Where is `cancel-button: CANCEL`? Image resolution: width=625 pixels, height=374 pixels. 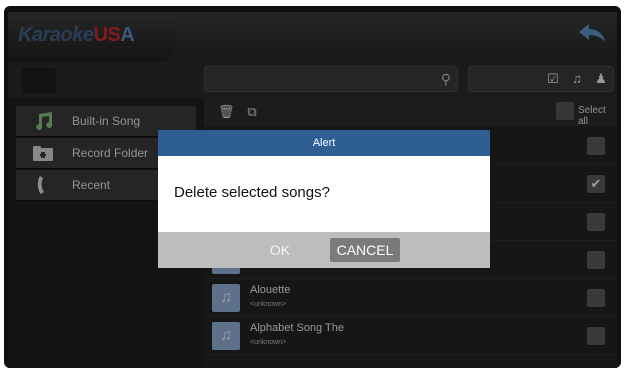
cancel-button: CANCEL is located at coordinates (365, 250).